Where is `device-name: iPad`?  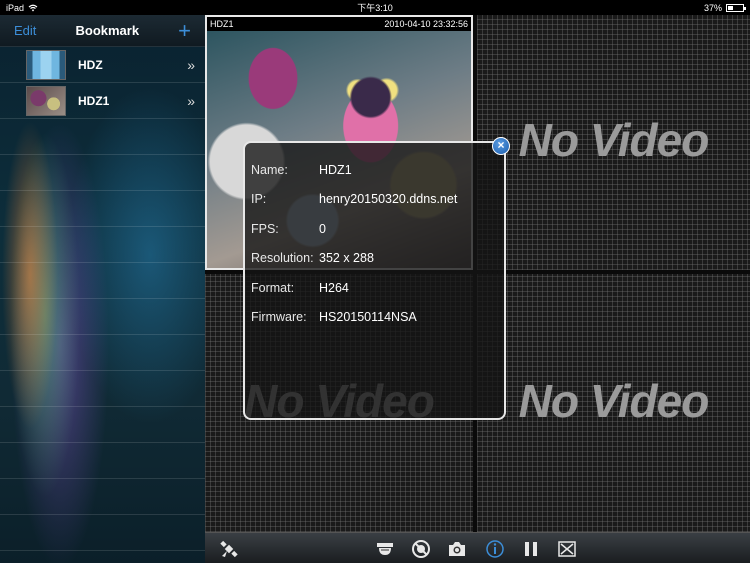
device-name: iPad is located at coordinates (15, 7).